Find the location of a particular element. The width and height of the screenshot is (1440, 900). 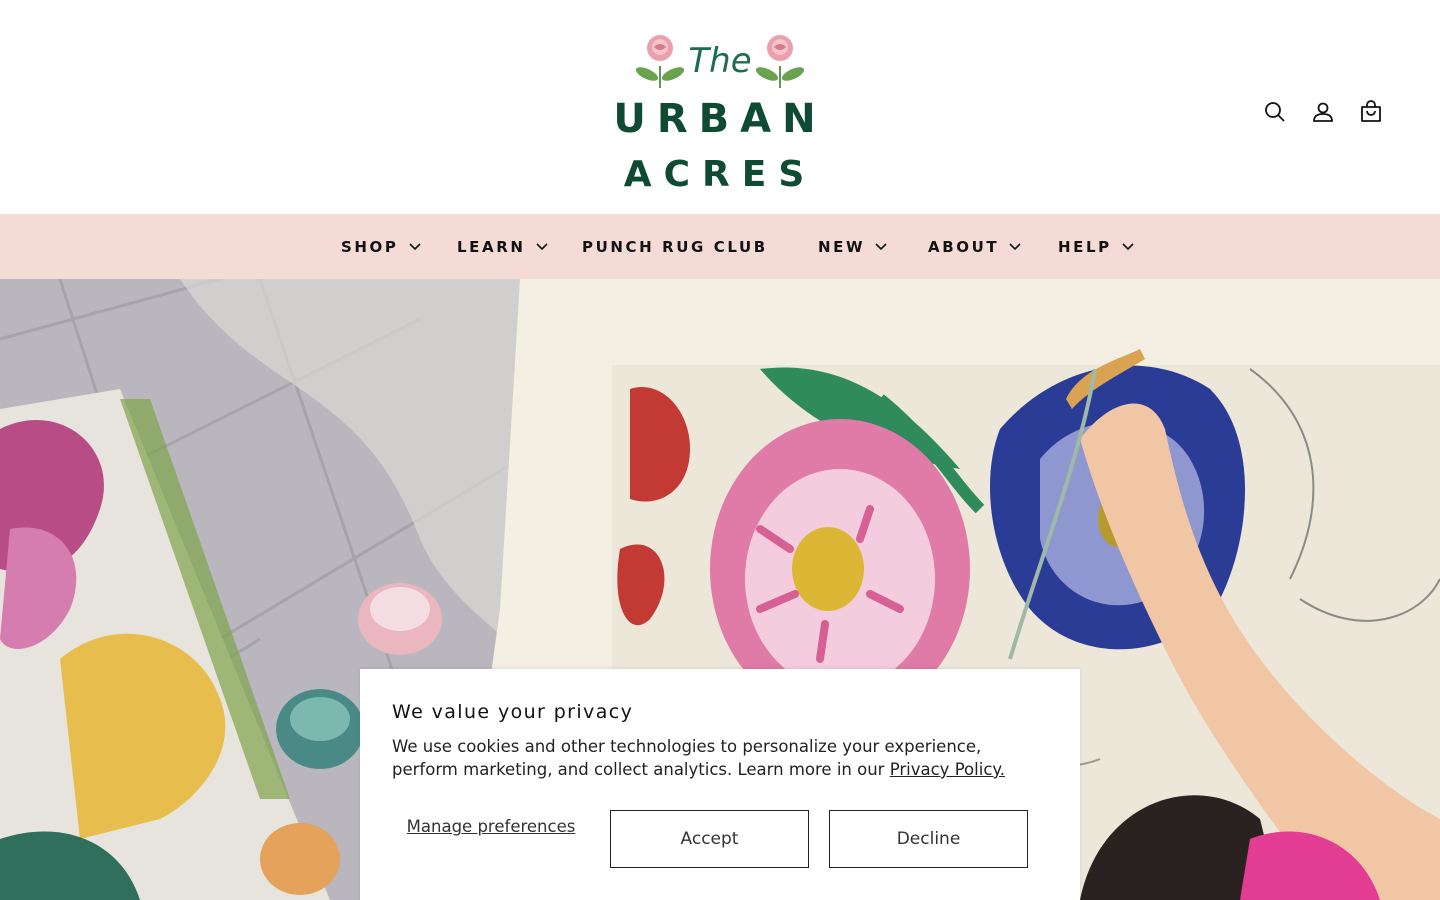

nav-item-shop: SHOP is located at coordinates (381, 246).